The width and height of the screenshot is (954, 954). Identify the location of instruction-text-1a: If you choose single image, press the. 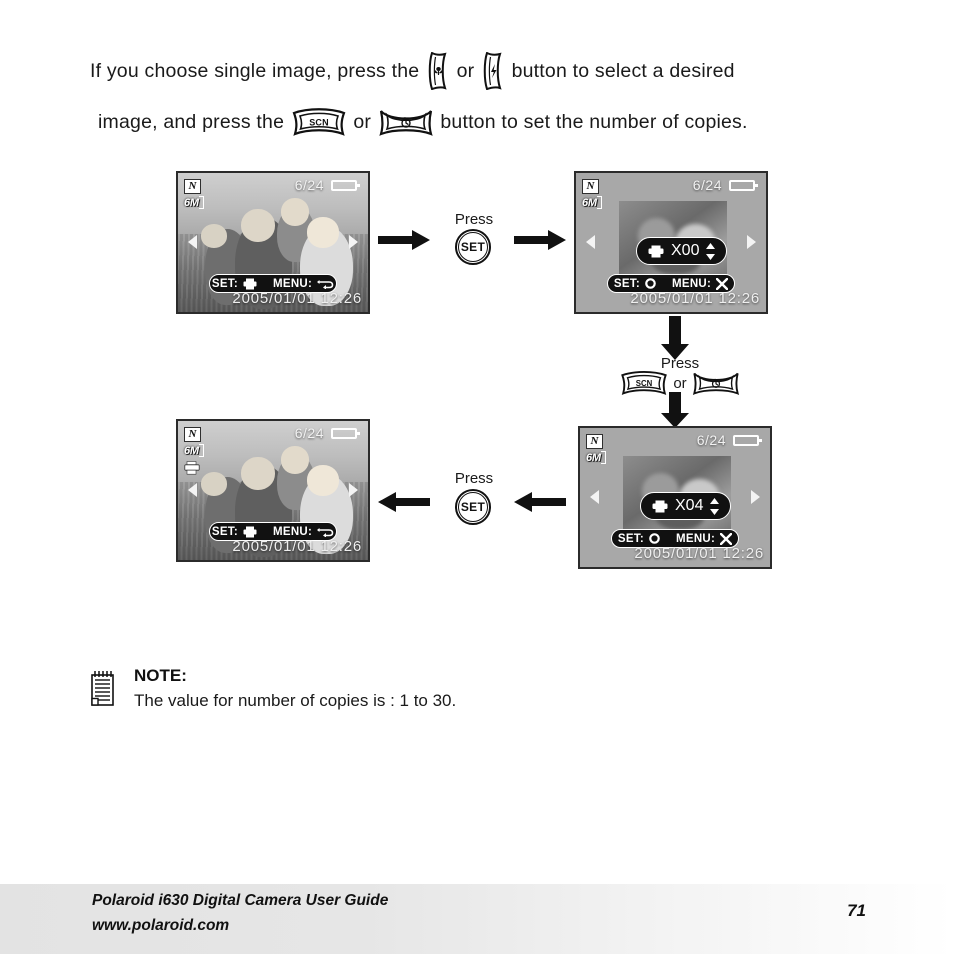
(255, 71).